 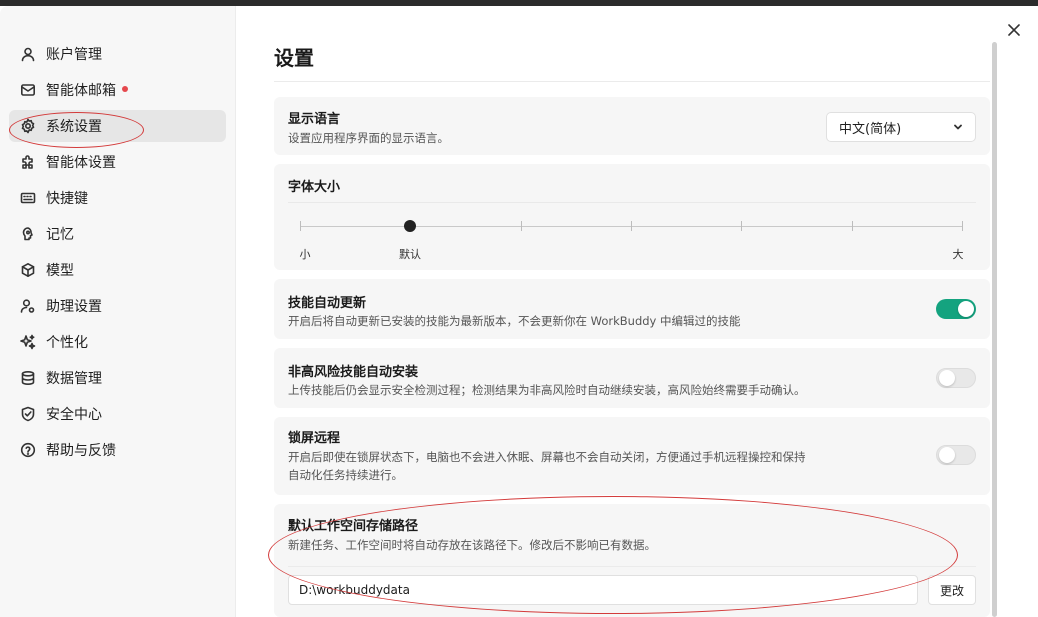 I want to click on language-description: 设置应用程序界面的显示语言。, so click(x=368, y=138).